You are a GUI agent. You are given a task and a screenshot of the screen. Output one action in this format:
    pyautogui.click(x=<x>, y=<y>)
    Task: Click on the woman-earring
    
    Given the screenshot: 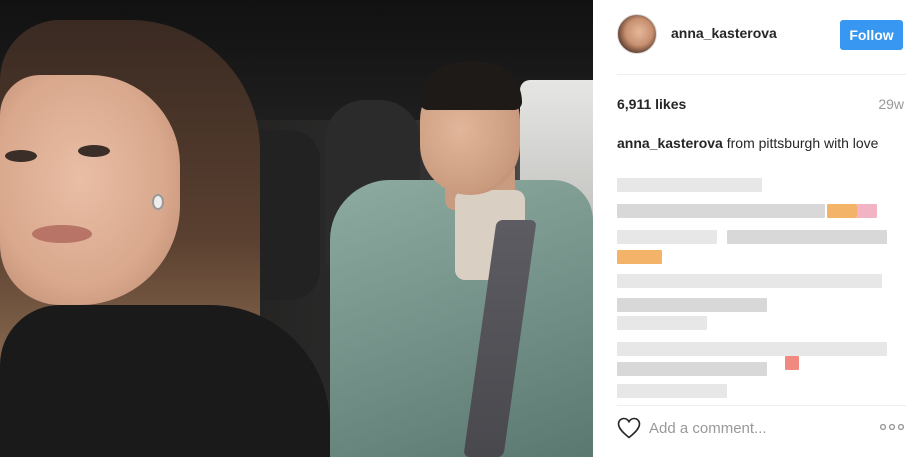 What is the action you would take?
    pyautogui.click(x=158, y=202)
    